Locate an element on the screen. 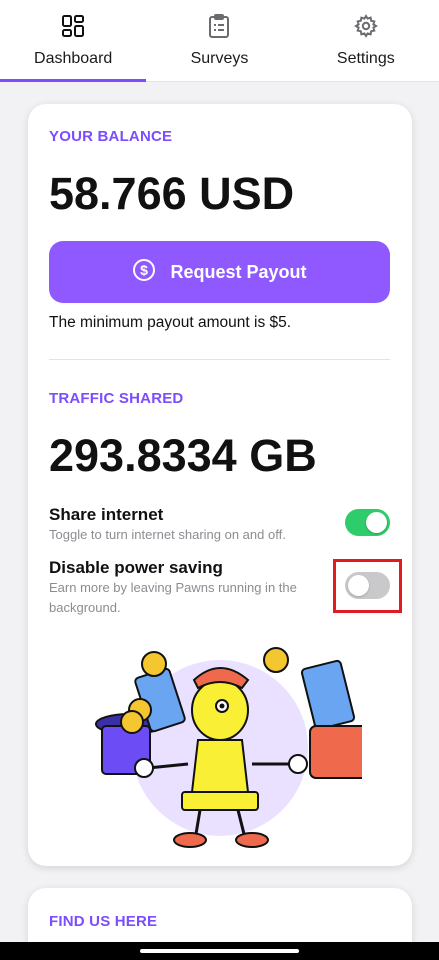  balance-title: YOUR BALANCE is located at coordinates (111, 136).